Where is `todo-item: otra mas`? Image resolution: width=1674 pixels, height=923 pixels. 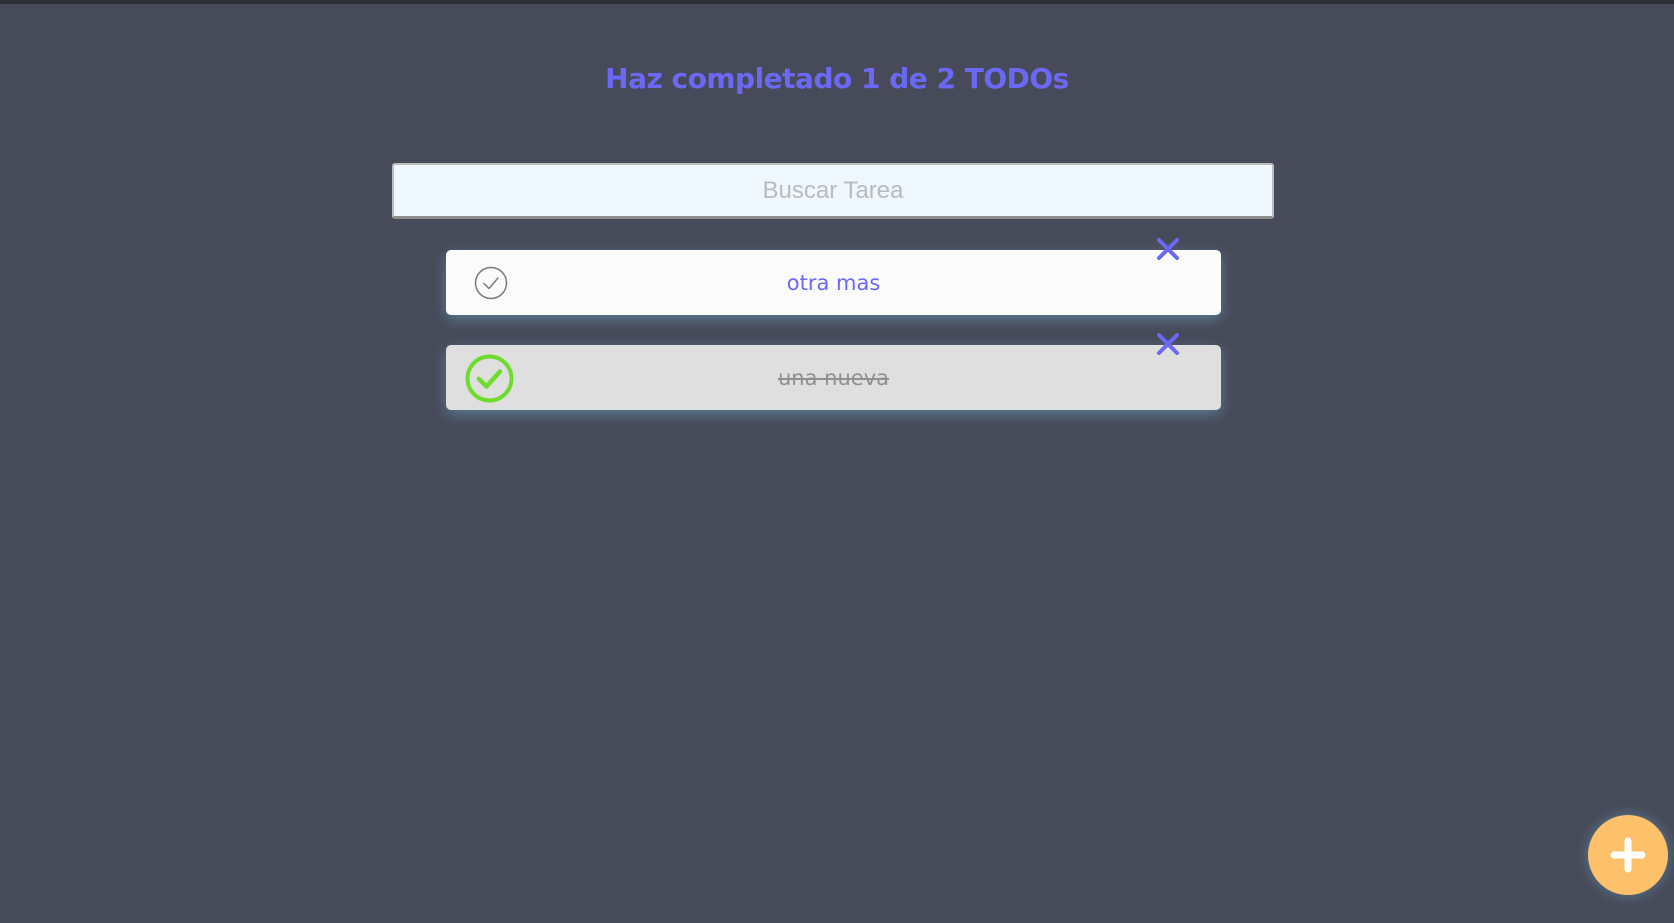 todo-item: otra mas is located at coordinates (833, 276).